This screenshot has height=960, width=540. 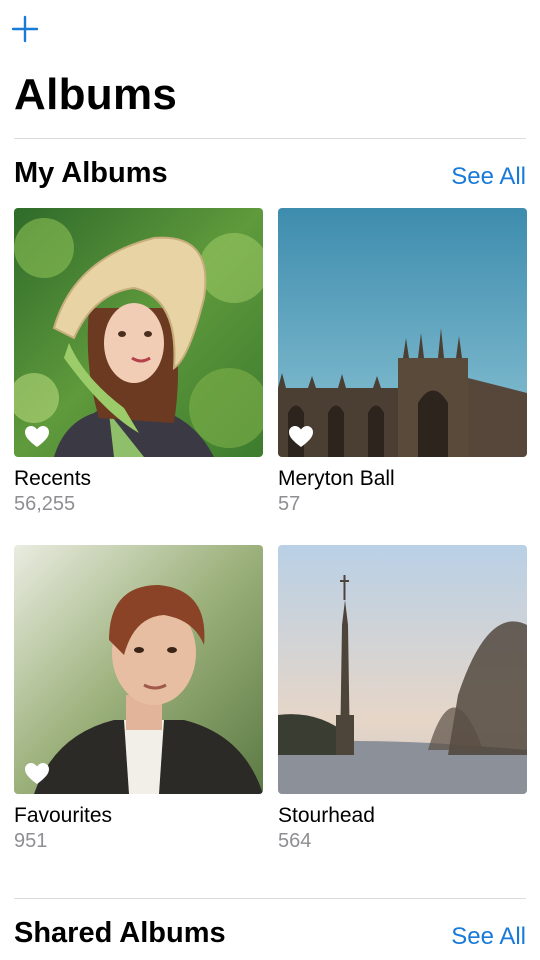 I want to click on stourhead-photo, so click(x=402, y=669).